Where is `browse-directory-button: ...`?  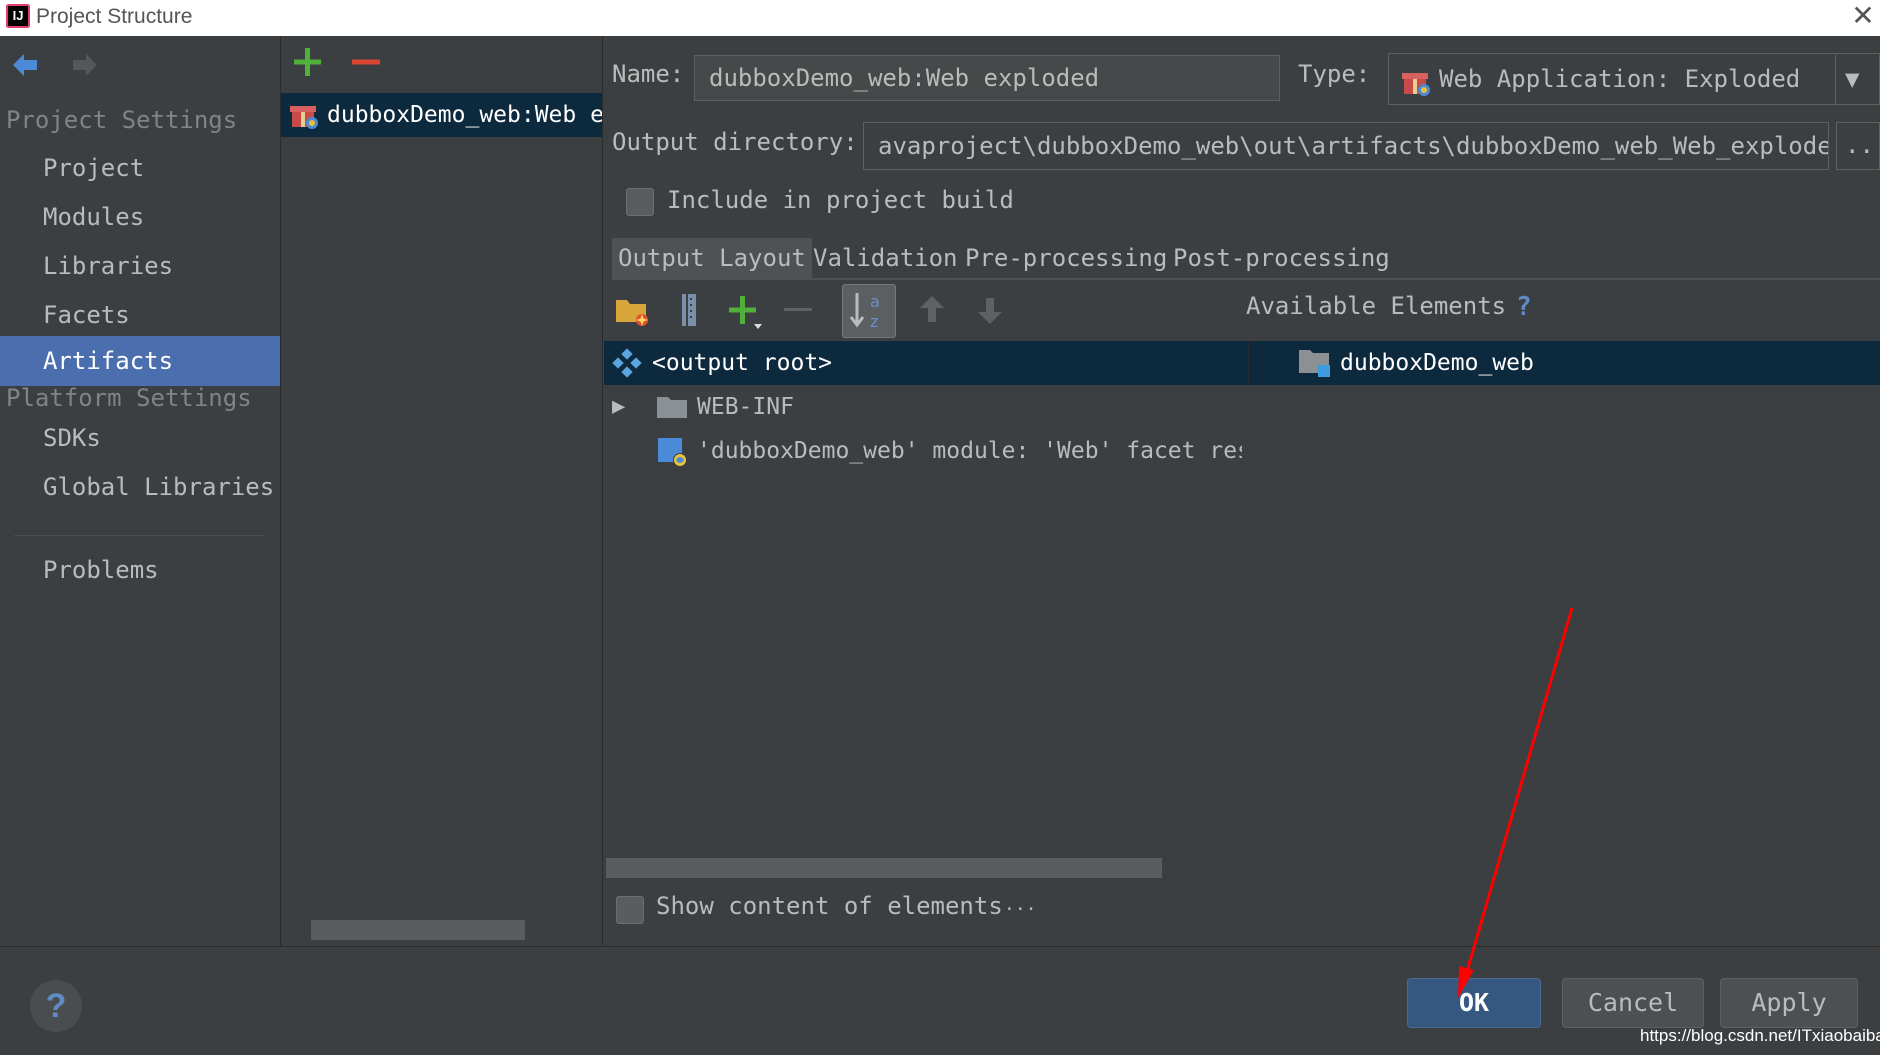 browse-directory-button: ... is located at coordinates (1858, 146).